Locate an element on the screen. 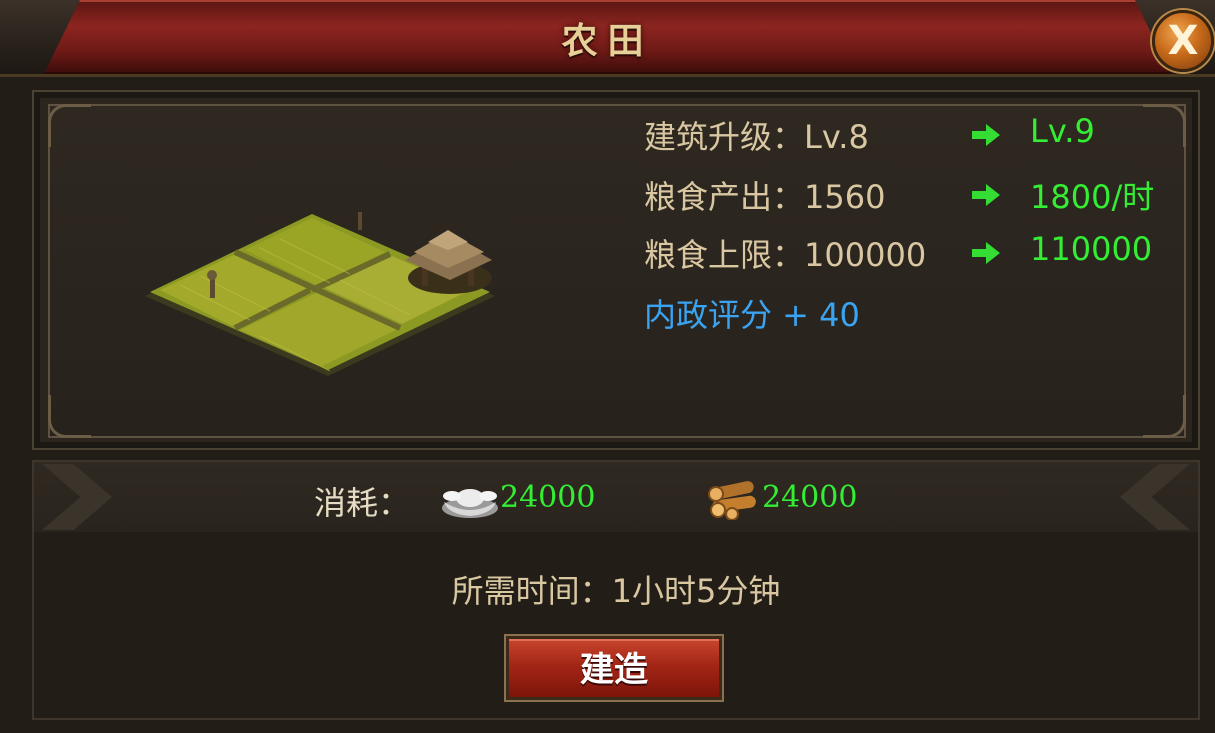  build-time: 所需时间：1小时5分钟 is located at coordinates (616, 591).